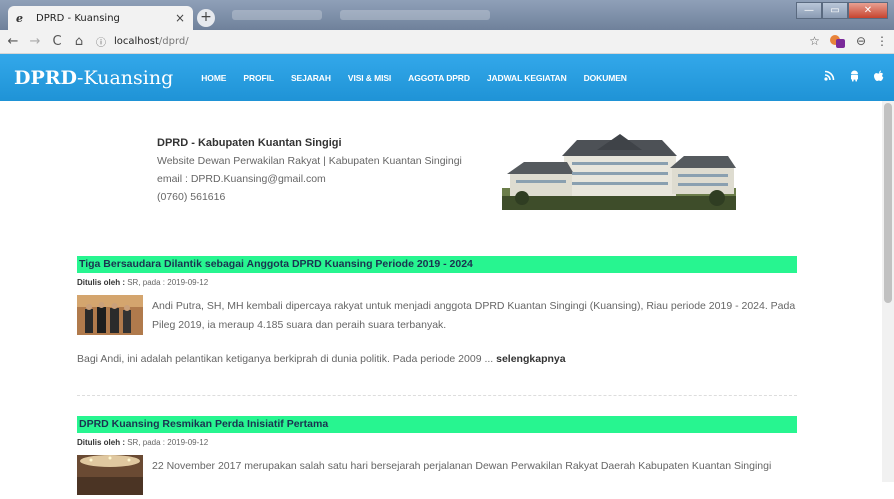 This screenshot has height=499, width=894. I want to click on brand-light: Kuansing, so click(128, 77).